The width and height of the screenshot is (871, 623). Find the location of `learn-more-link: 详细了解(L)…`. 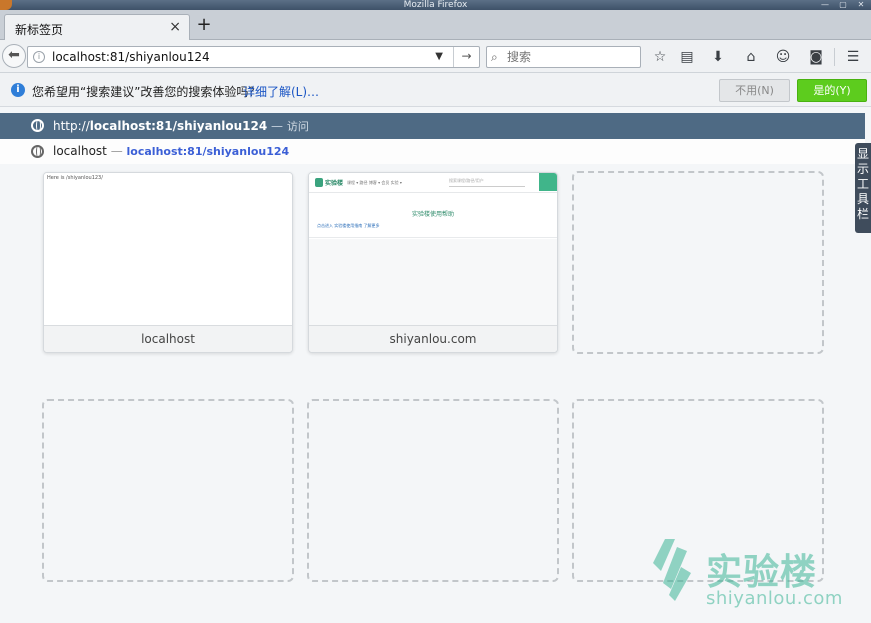

learn-more-link: 详细了解(L)… is located at coordinates (281, 91).